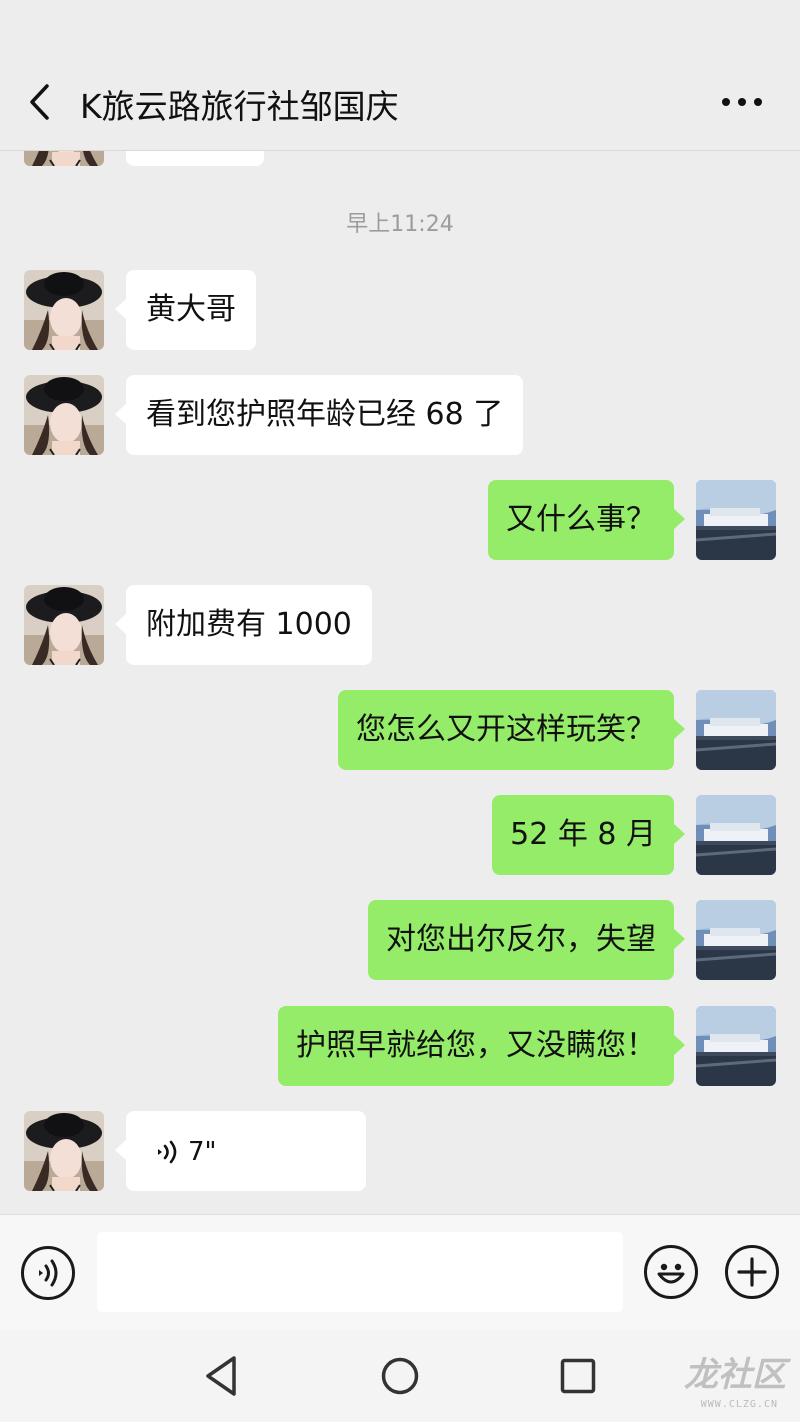 Image resolution: width=800 pixels, height=1422 pixels. I want to click on message-text: 又什么事？, so click(581, 519).